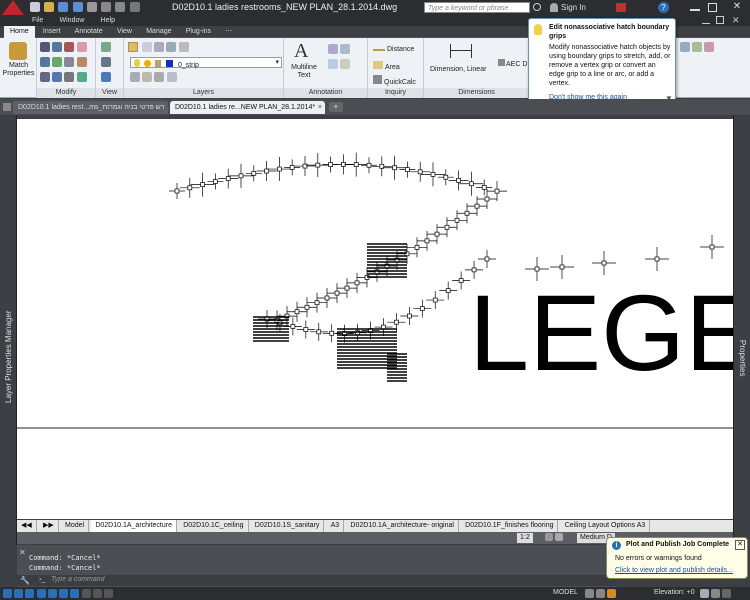 Image resolution: width=750 pixels, height=600 pixels. I want to click on plot-status-icon, so click(704, 593).